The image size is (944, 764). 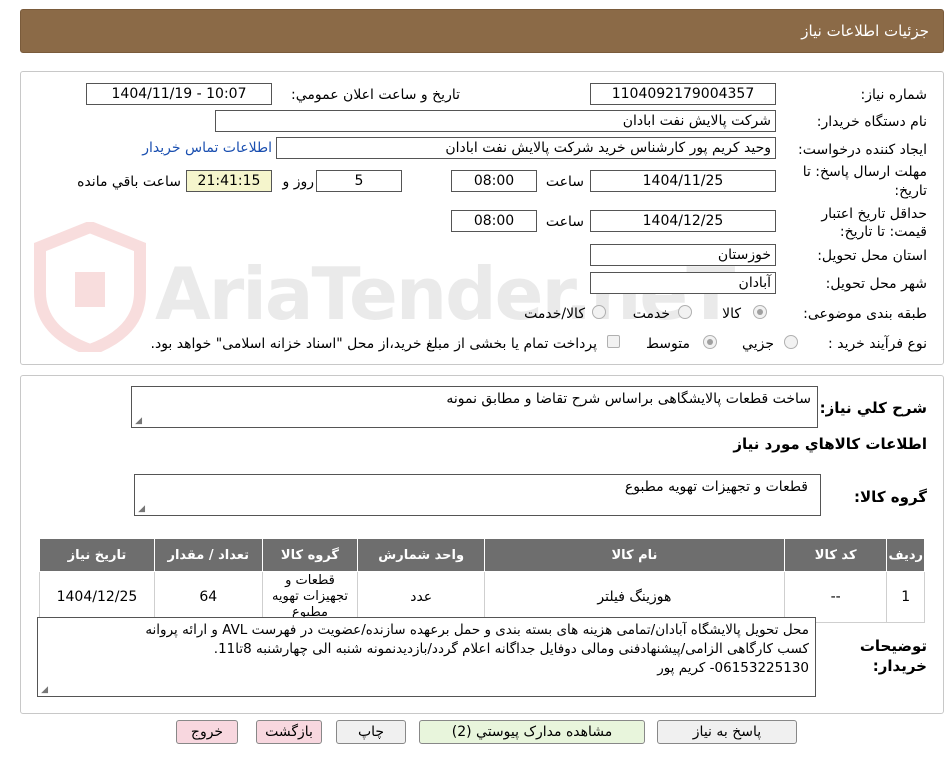 I want to click on buyer-notes-label-line1: توضيحات, so click(x=893, y=646).